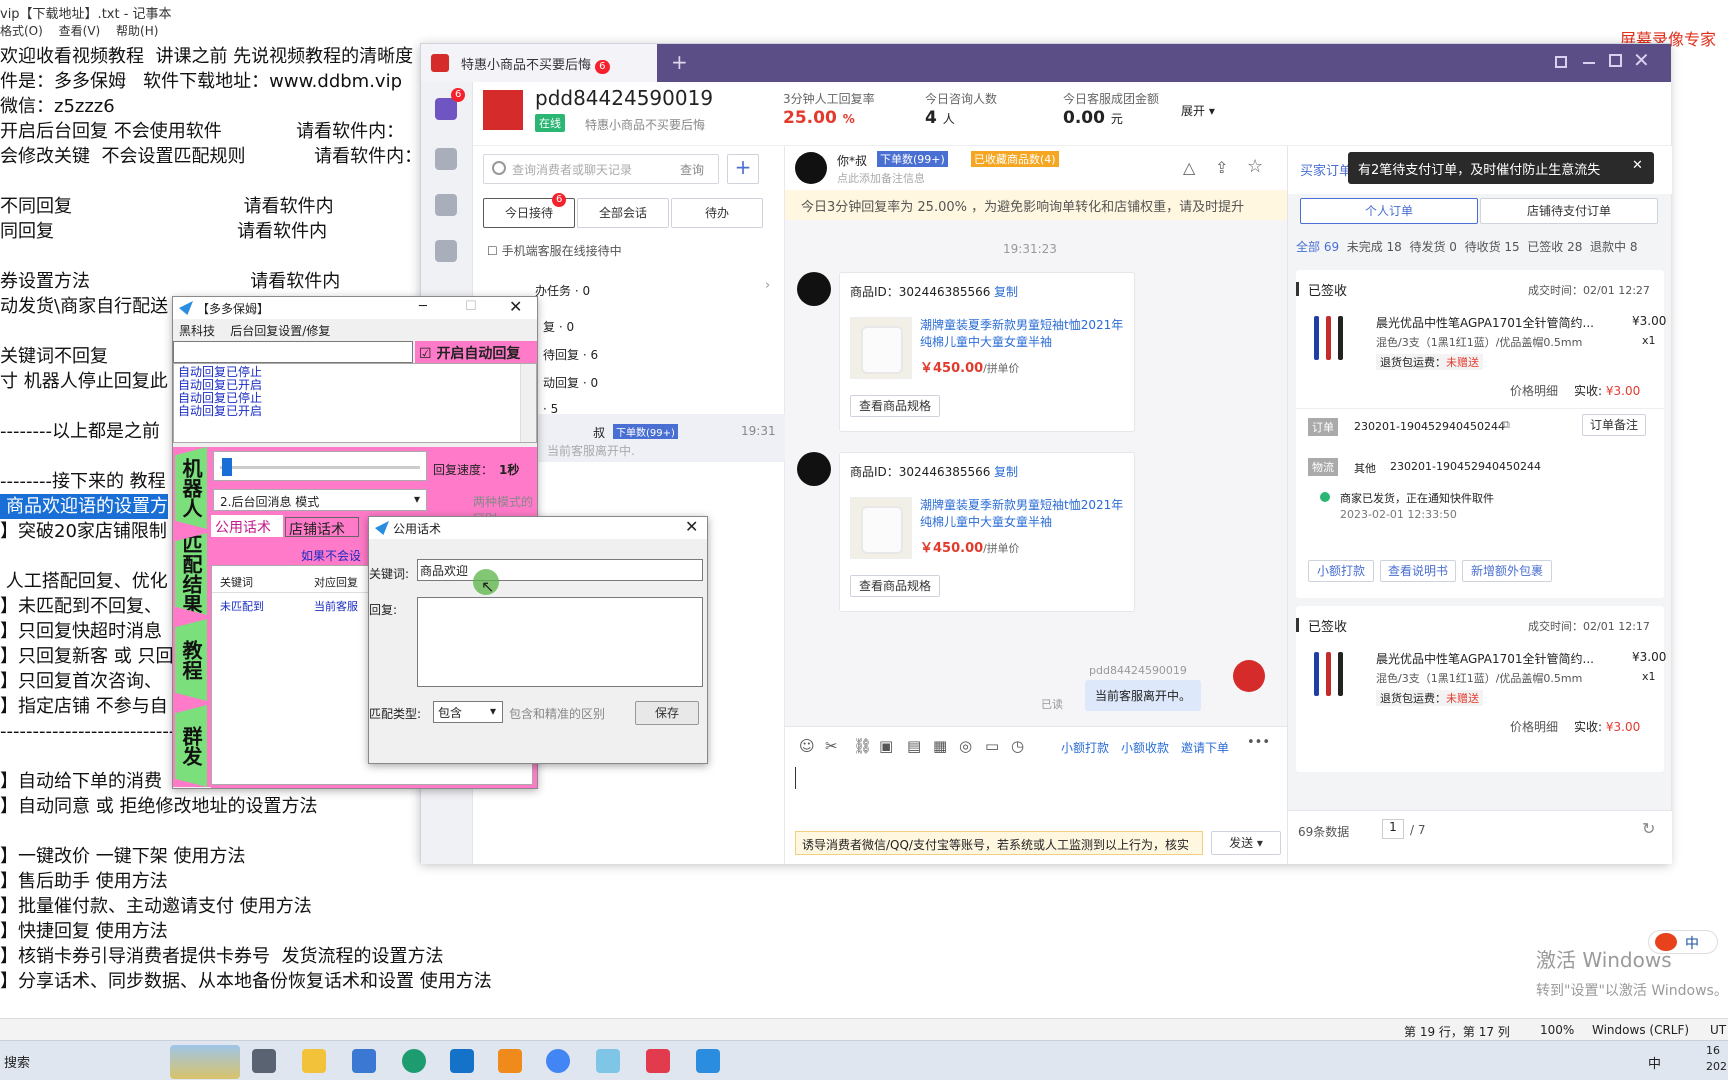 The height and width of the screenshot is (1080, 1728). I want to click on auto-reply-toggle: ☑ 开启自动回复, so click(476, 352).